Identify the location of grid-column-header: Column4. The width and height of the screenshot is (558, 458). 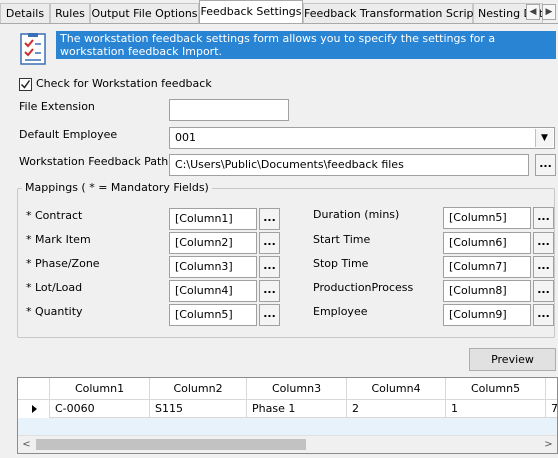
(396, 389).